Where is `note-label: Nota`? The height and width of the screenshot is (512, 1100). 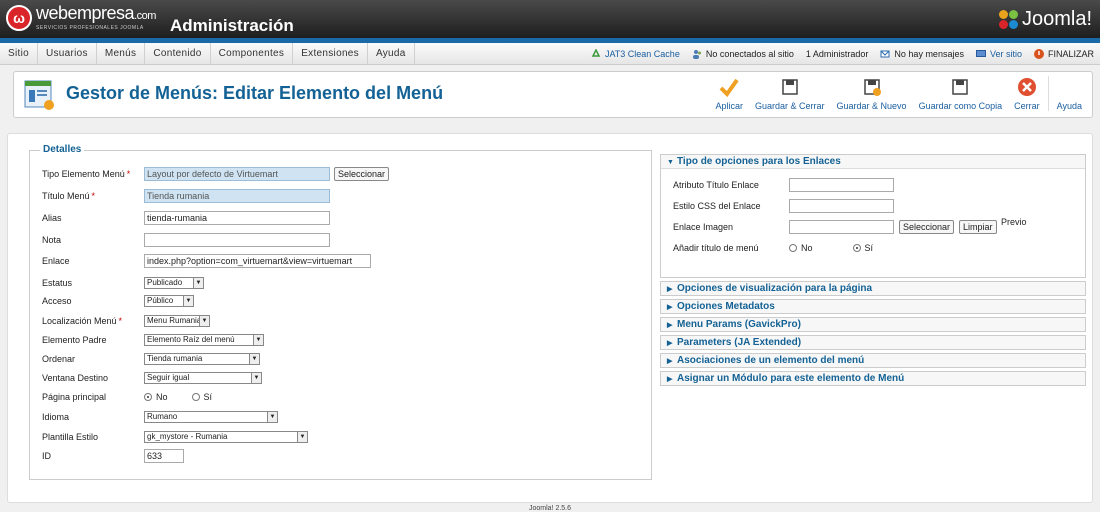 note-label: Nota is located at coordinates (52, 240).